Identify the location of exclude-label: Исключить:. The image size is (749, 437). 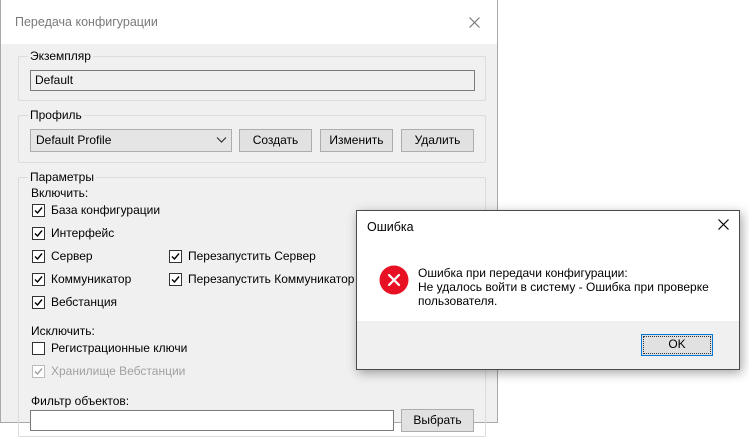
(63, 331).